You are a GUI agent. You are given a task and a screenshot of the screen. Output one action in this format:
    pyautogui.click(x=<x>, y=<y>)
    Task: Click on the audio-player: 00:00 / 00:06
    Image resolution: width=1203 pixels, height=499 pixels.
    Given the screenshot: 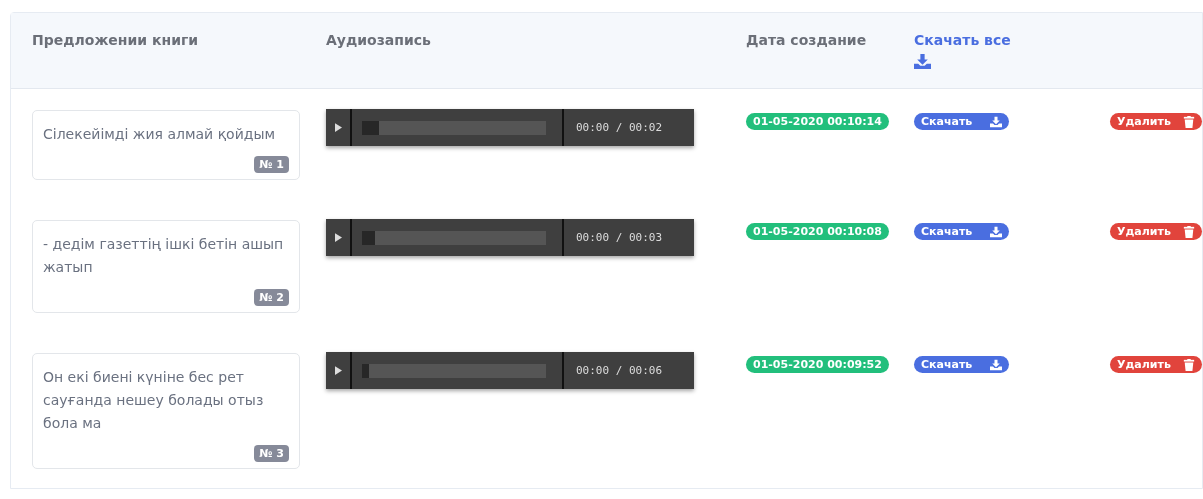 What is the action you would take?
    pyautogui.click(x=510, y=370)
    